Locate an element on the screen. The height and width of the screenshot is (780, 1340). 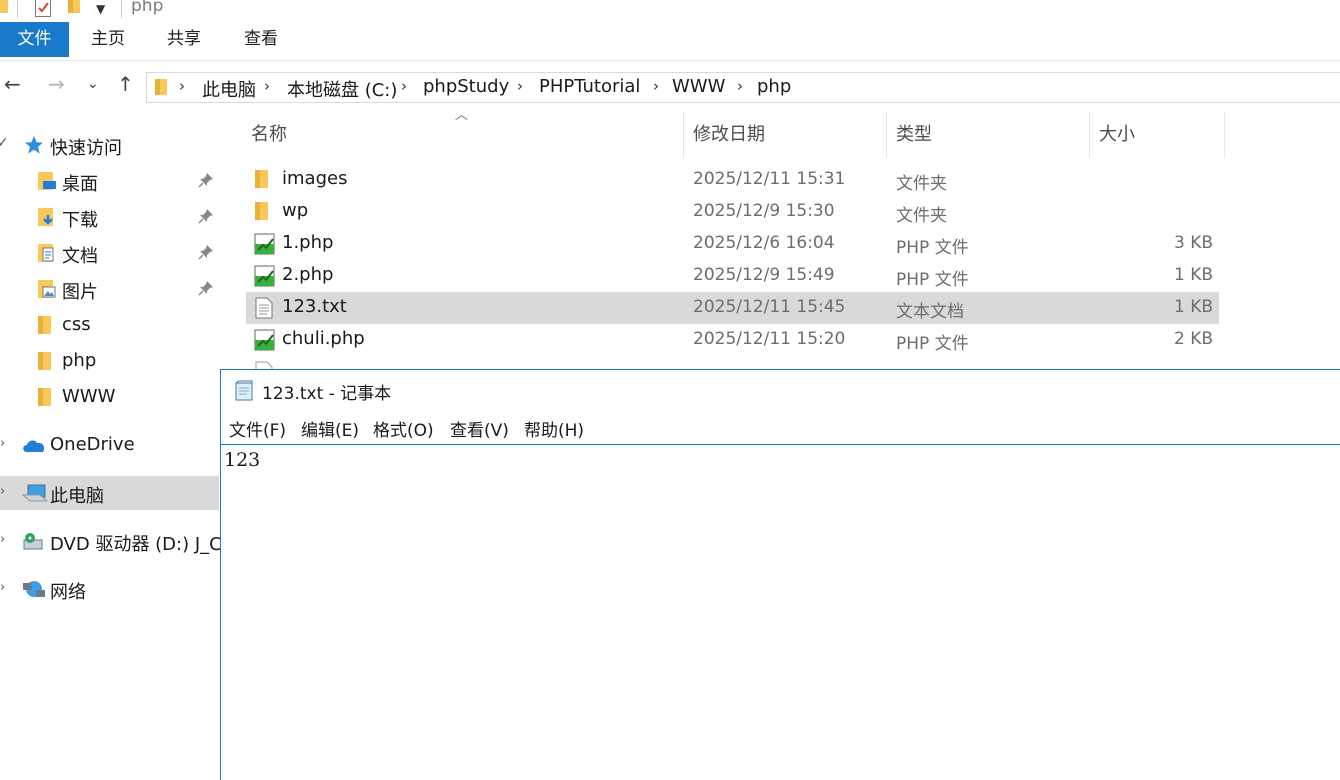
file-row: wp 2025/12/9 15:30 文件夹 is located at coordinates (732, 212).